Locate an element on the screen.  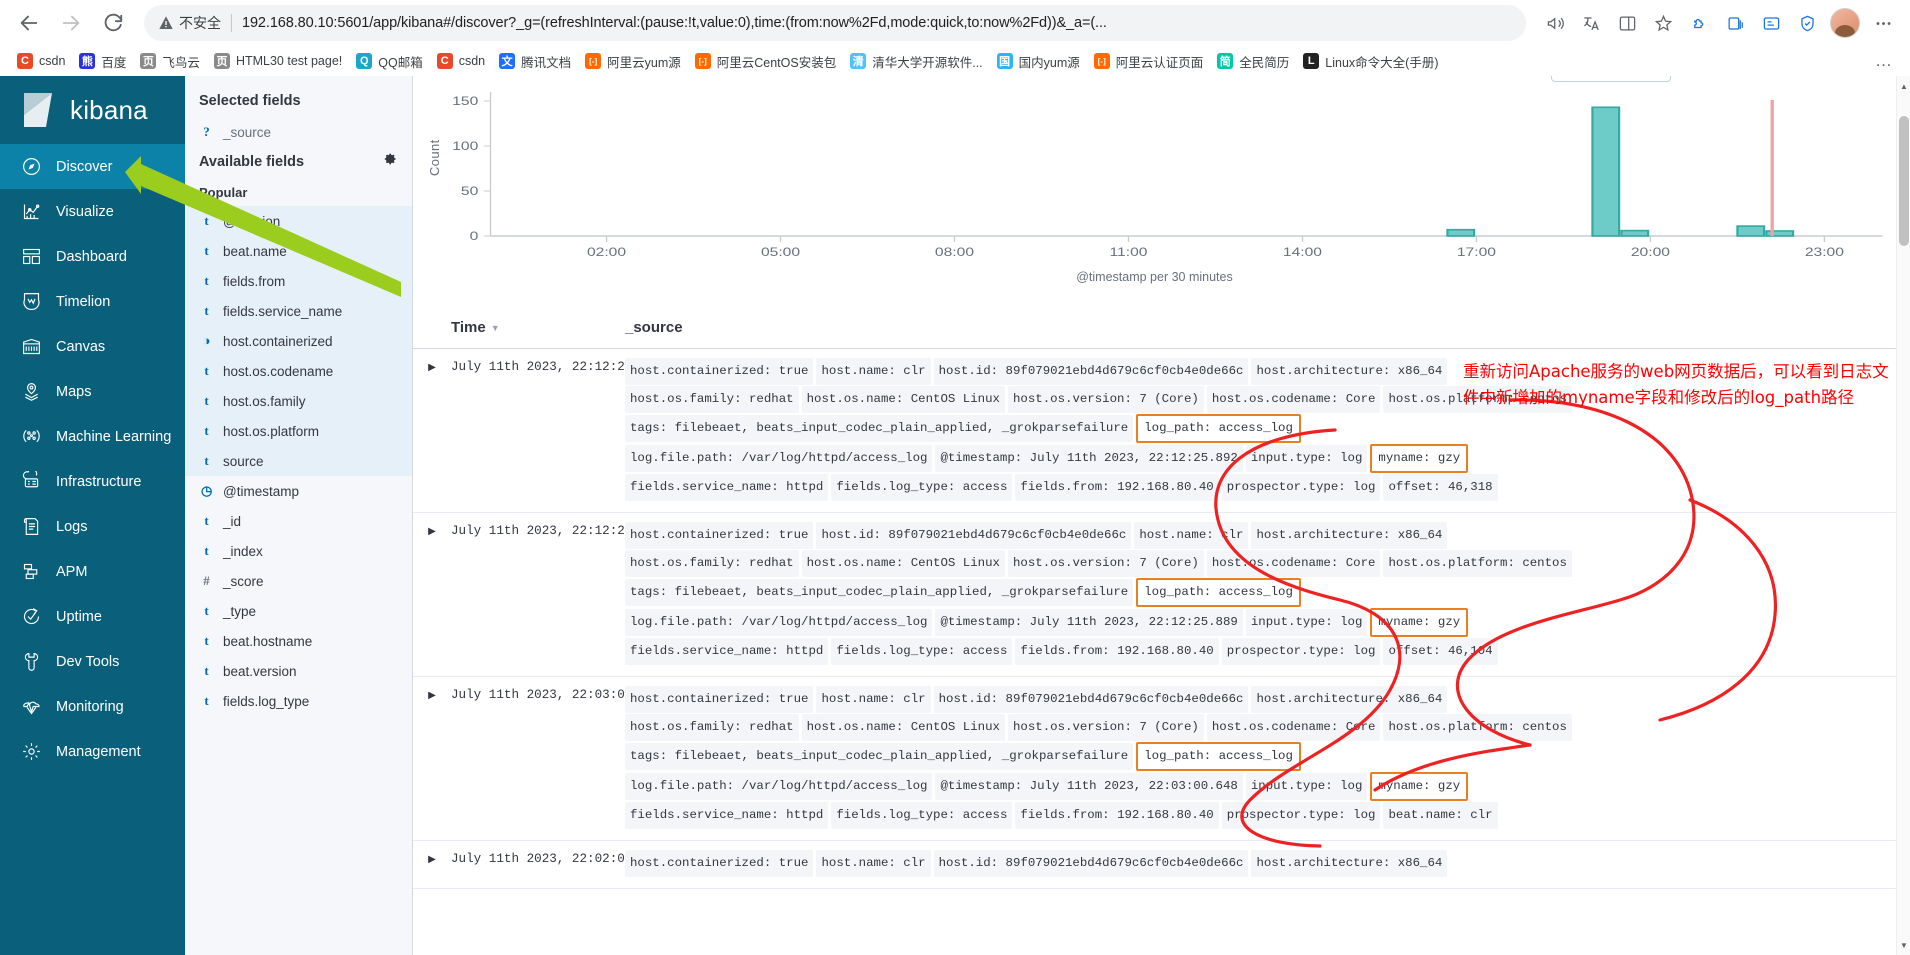
field-item: ? _source is located at coordinates (298, 132).